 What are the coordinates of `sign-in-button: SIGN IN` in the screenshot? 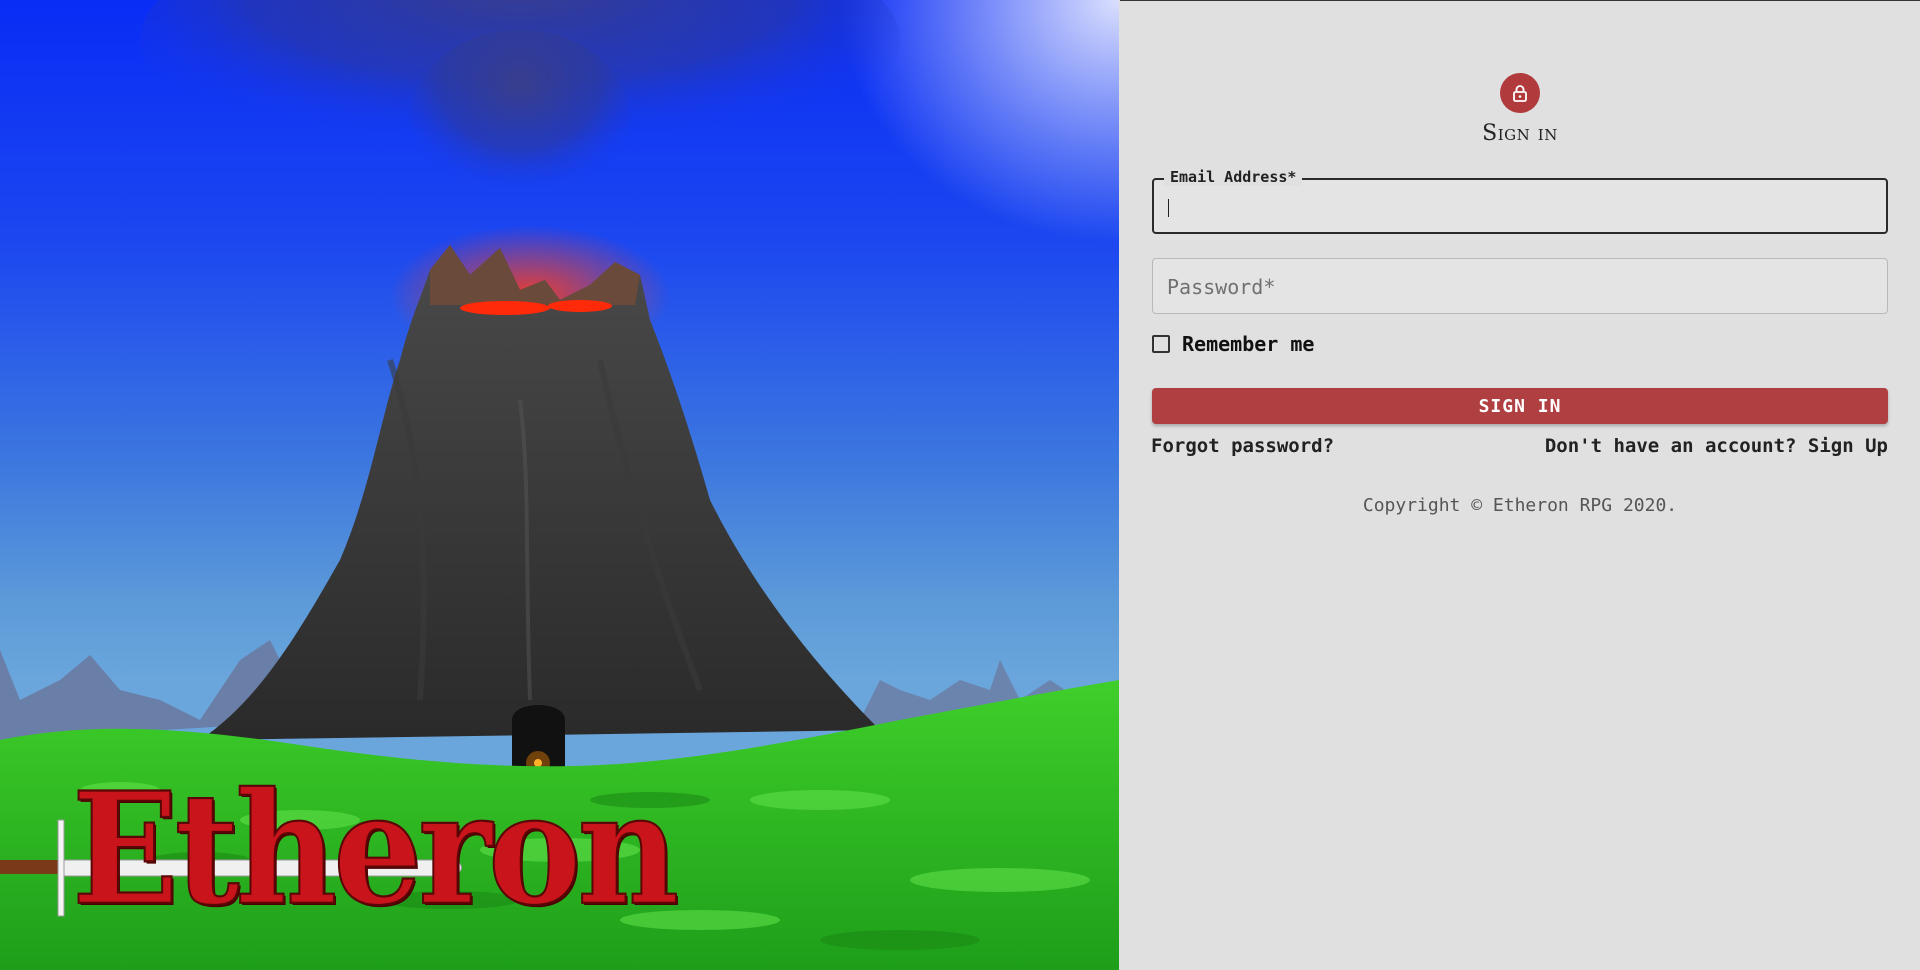 It's located at (1520, 406).